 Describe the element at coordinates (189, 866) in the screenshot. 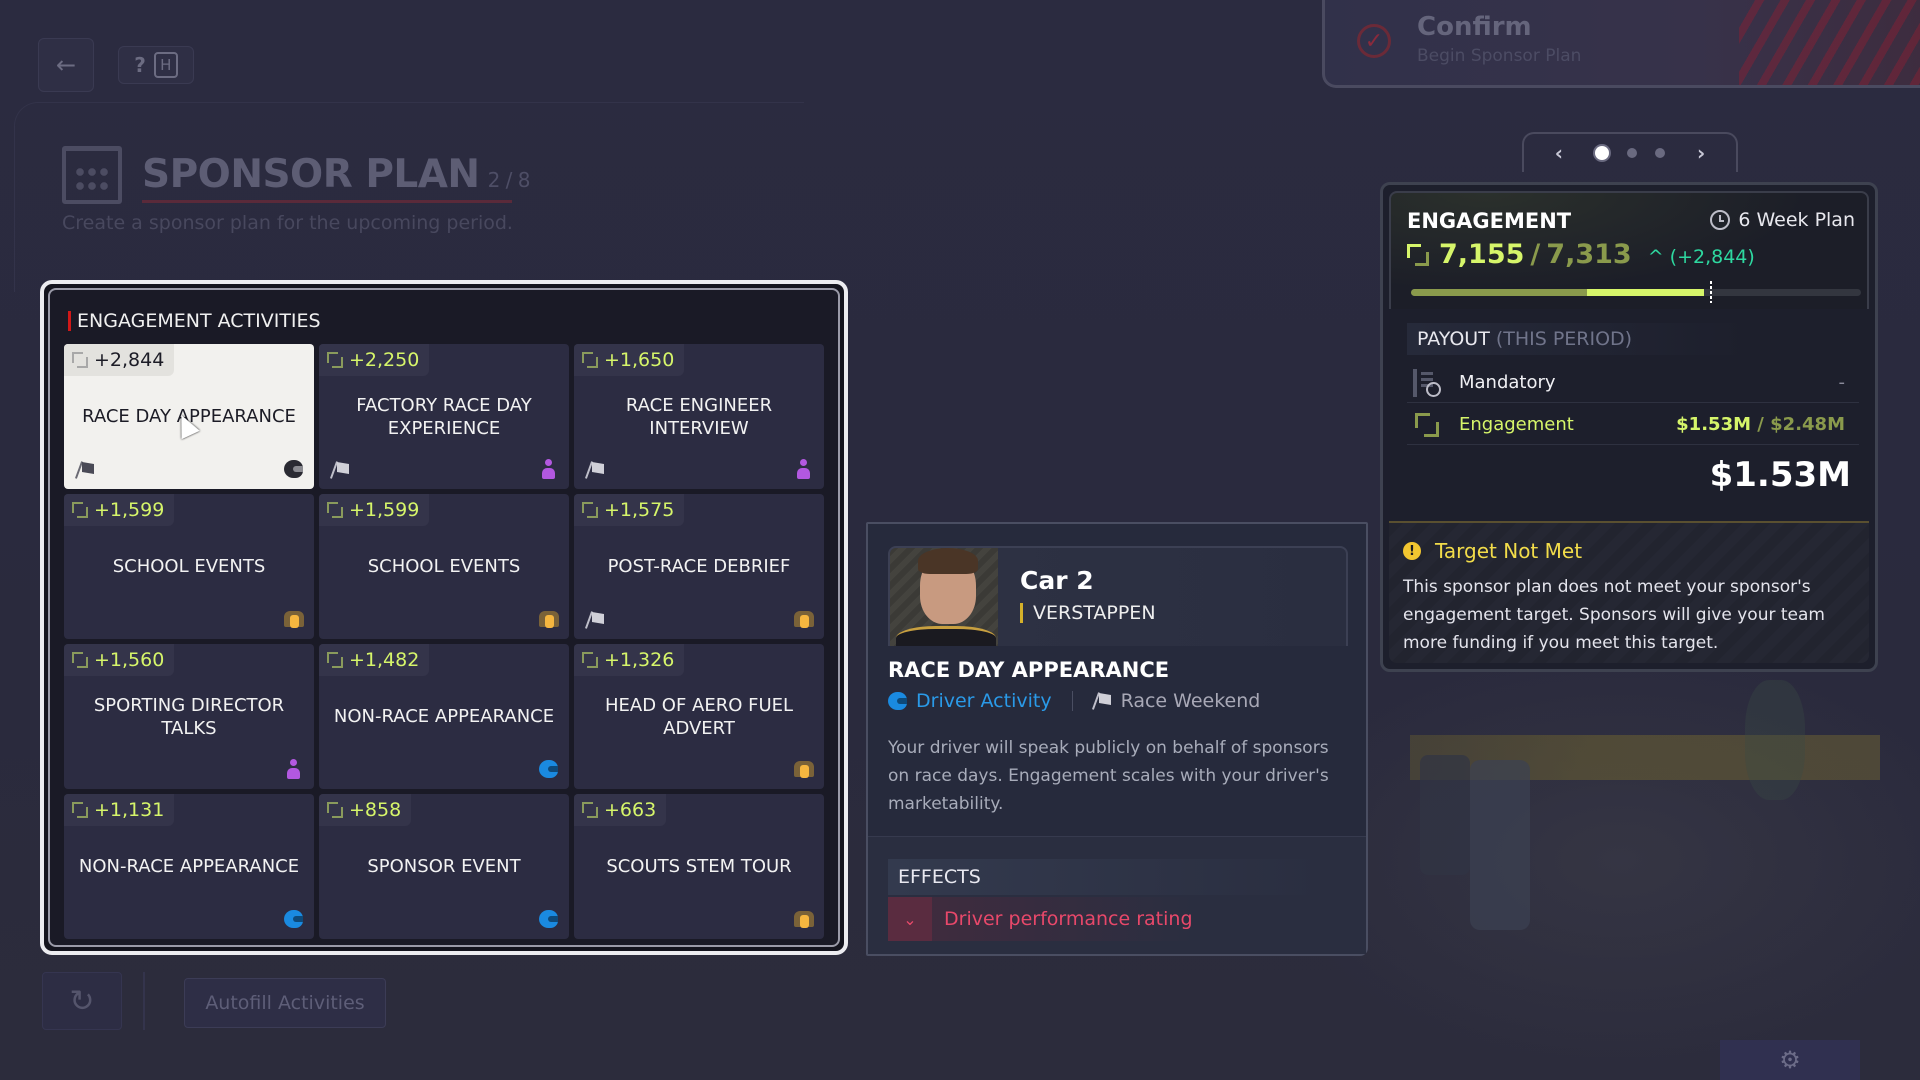

I see `activity-tile: +1,131 NON-RACE APPEARANCE` at that location.